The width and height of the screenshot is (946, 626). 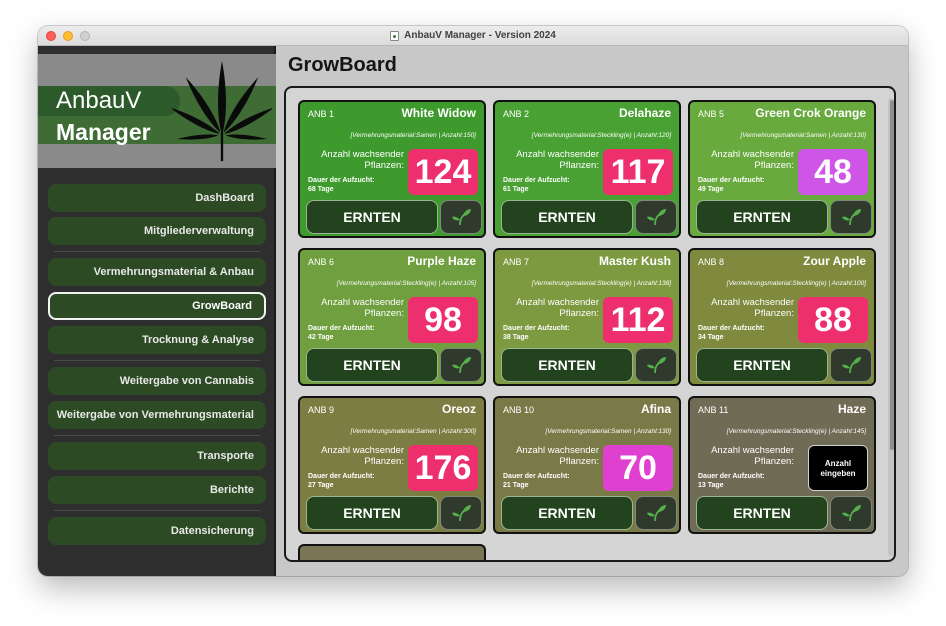 I want to click on card-plant-count: 88, so click(x=833, y=320).